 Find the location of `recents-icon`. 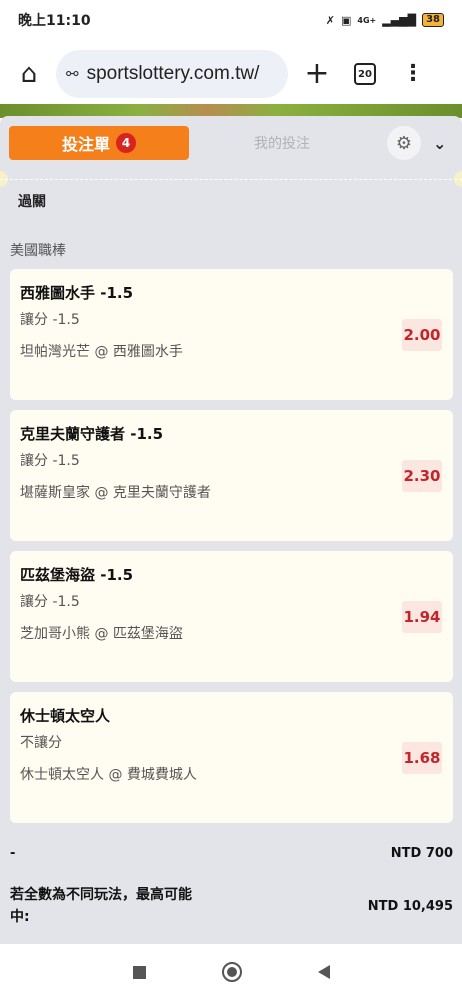

recents-icon is located at coordinates (139, 972).